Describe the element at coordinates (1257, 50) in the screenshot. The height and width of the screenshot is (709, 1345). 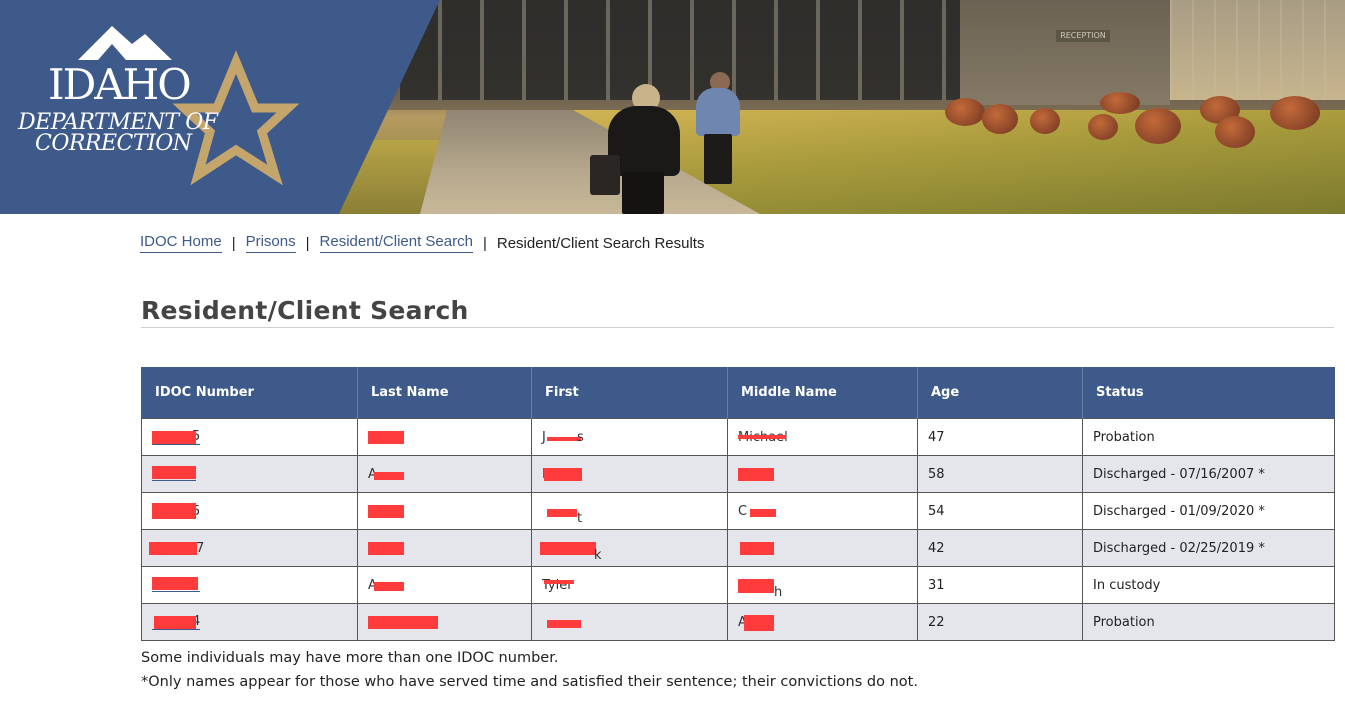
I see `banner-fence` at that location.